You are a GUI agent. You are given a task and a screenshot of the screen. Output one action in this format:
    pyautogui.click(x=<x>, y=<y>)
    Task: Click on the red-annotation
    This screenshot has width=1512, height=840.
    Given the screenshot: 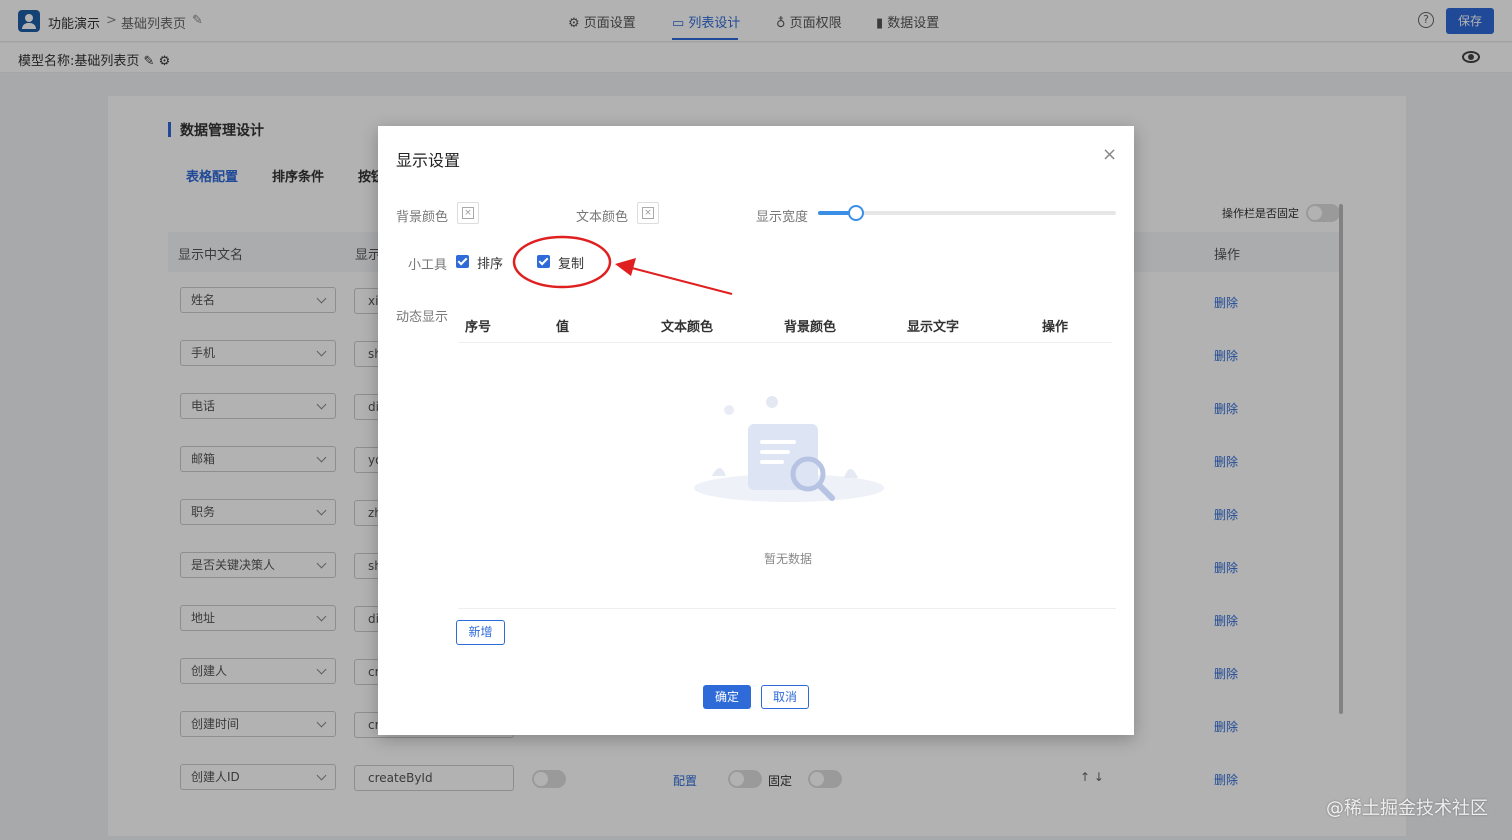 What is the action you would take?
    pyautogui.click(x=622, y=265)
    